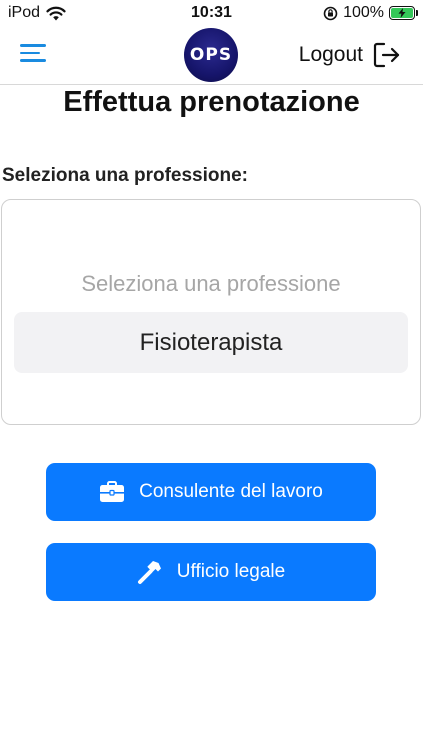 This screenshot has width=423, height=750. I want to click on rotation-lock-icon, so click(330, 13).